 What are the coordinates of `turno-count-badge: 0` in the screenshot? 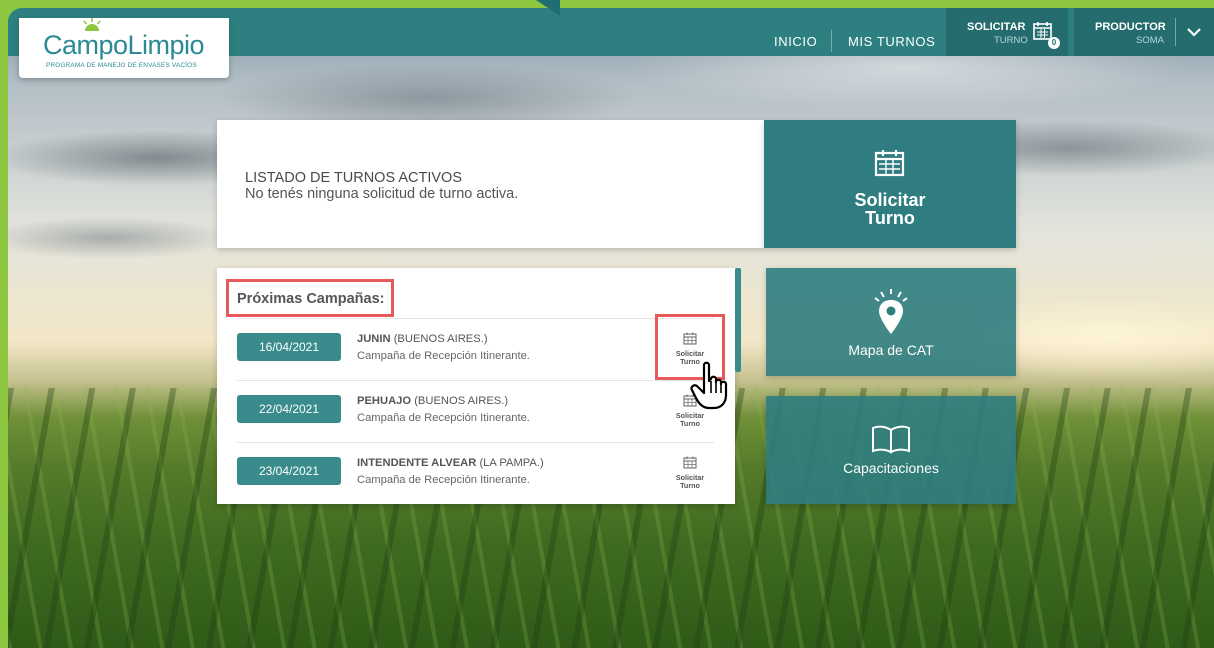 It's located at (1054, 43).